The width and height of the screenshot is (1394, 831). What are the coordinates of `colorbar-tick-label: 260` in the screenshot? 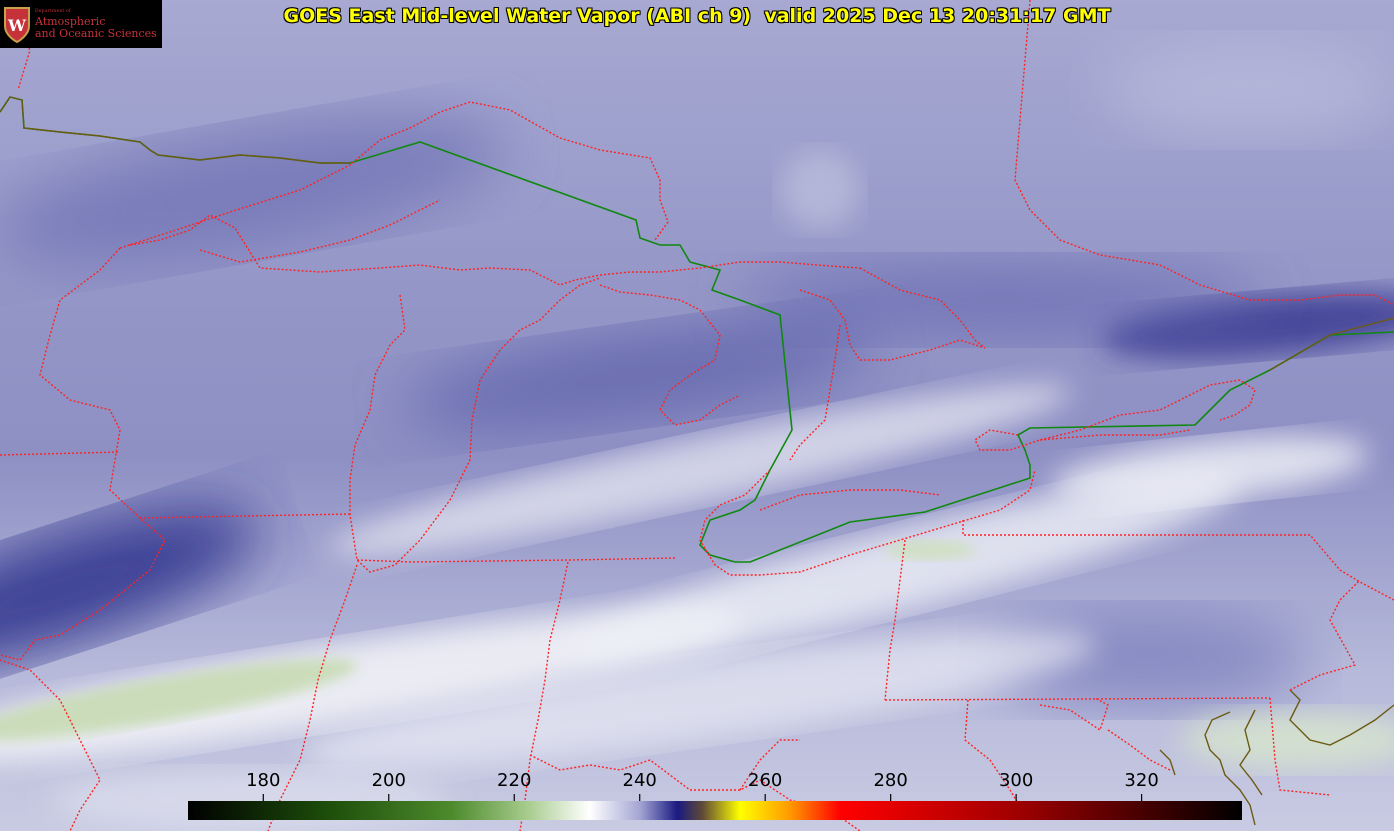 It's located at (765, 780).